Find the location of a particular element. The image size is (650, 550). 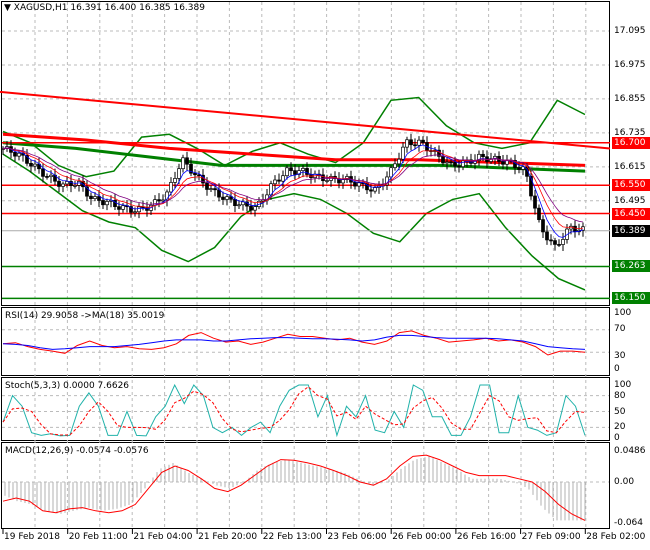

date-axis-label: 22 Feb 13:00 is located at coordinates (292, 537).